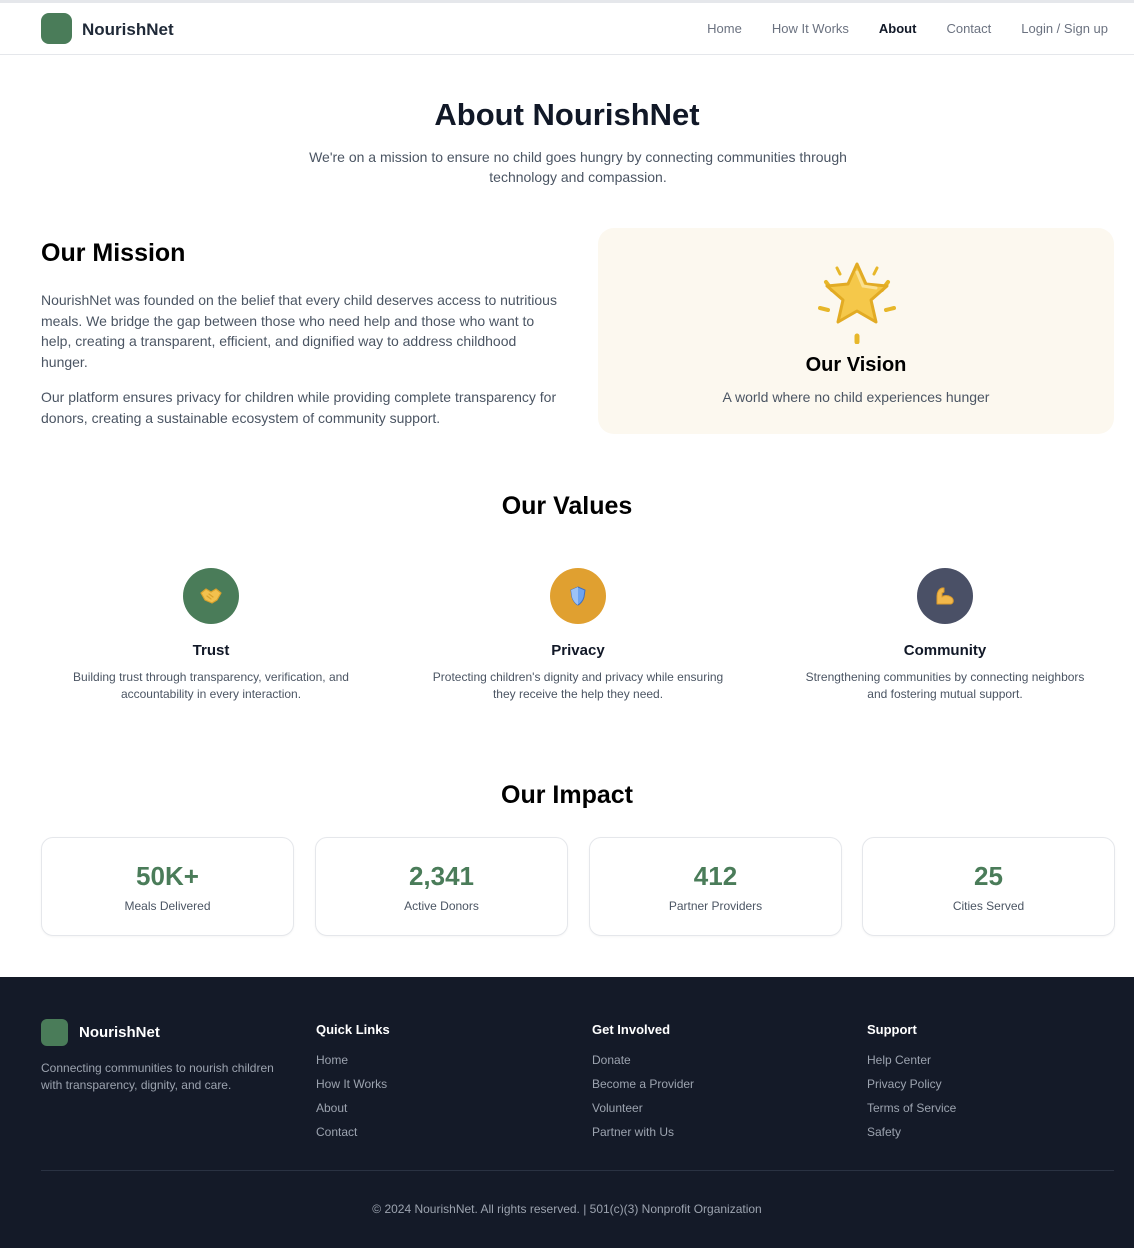  What do you see at coordinates (945, 650) in the screenshot?
I see `value-title: Community` at bounding box center [945, 650].